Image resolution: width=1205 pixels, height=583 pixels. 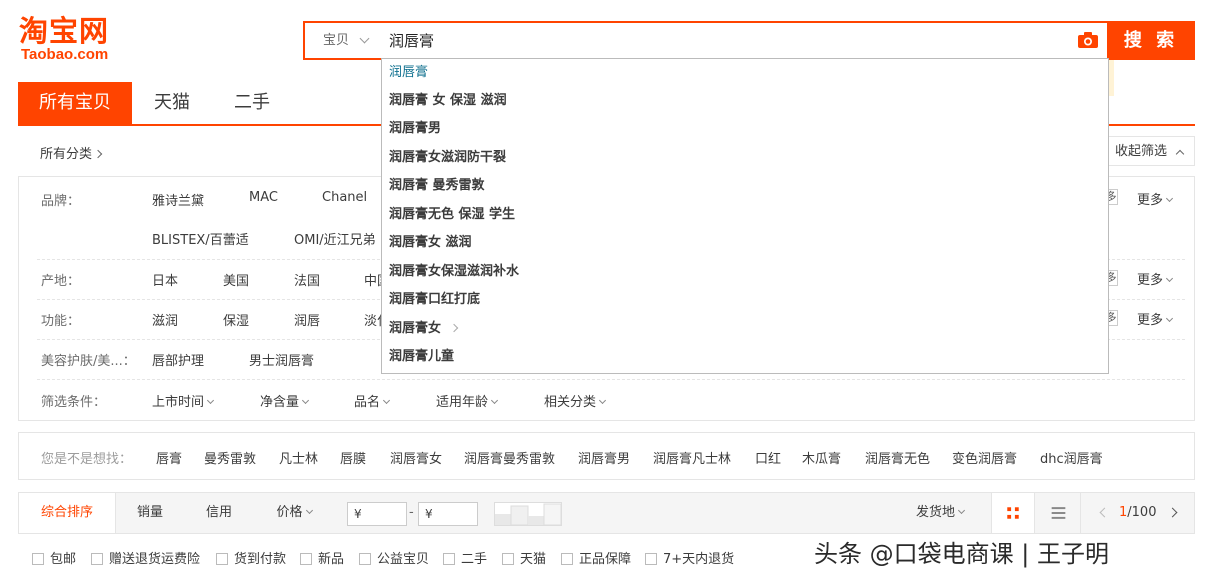 I want to click on suggestion-item: 润唇膏女保湿滋润补水, so click(x=745, y=272).